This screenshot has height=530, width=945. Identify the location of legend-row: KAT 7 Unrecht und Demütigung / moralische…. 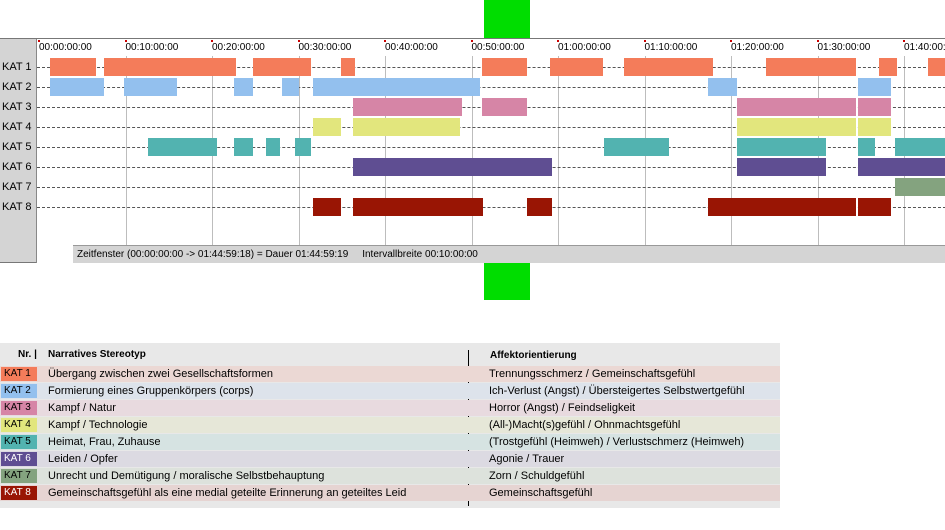
(390, 476).